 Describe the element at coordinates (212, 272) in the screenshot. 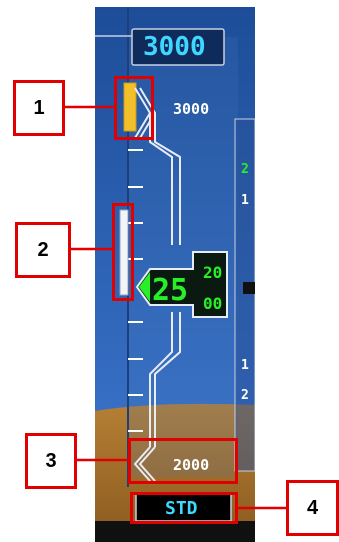

I see `current-altitude-tens-upper: 20` at that location.